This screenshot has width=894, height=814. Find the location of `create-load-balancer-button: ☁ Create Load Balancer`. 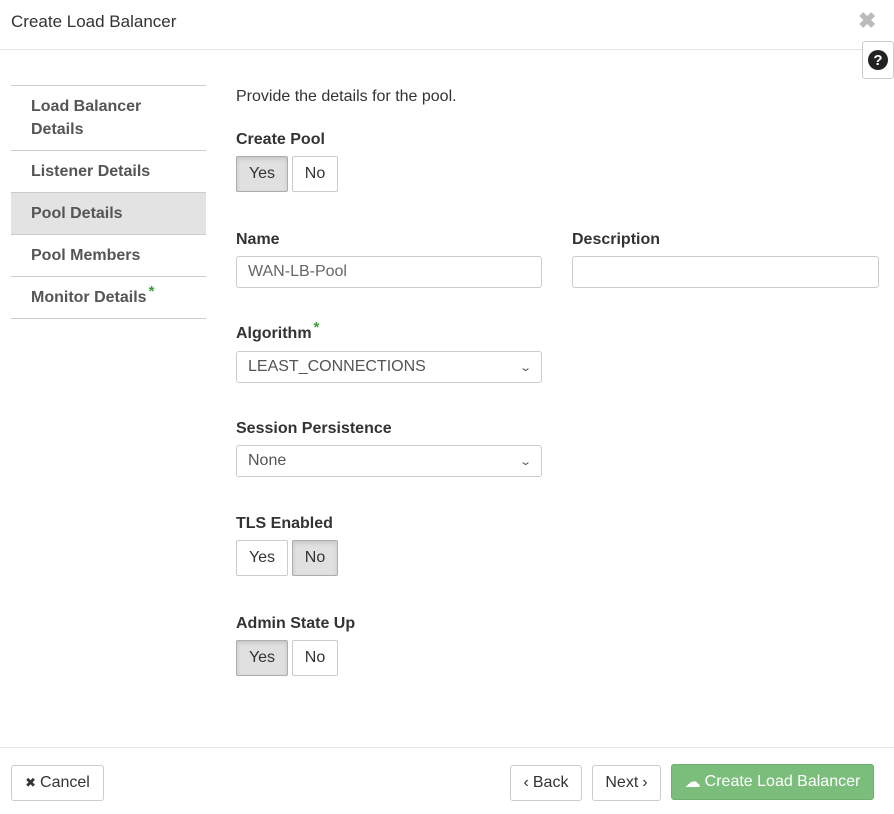

create-load-balancer-button: ☁ Create Load Balancer is located at coordinates (772, 782).